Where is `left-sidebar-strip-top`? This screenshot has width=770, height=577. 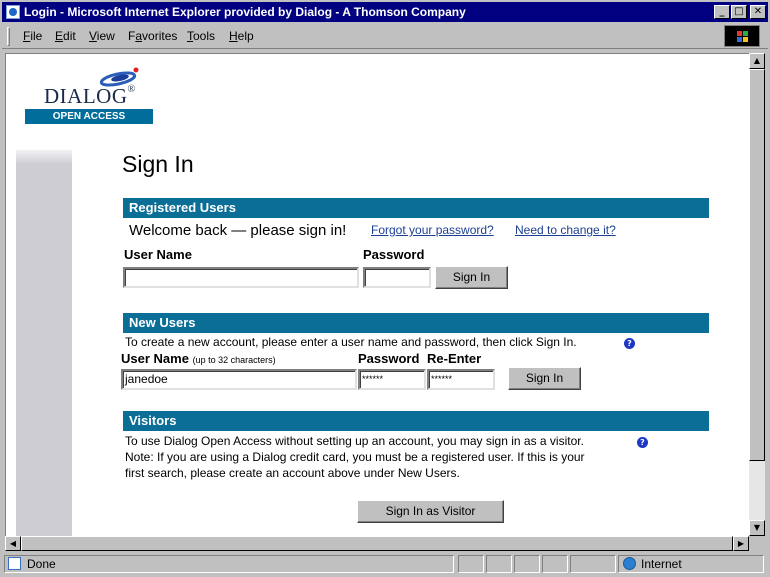 left-sidebar-strip-top is located at coordinates (44, 157).